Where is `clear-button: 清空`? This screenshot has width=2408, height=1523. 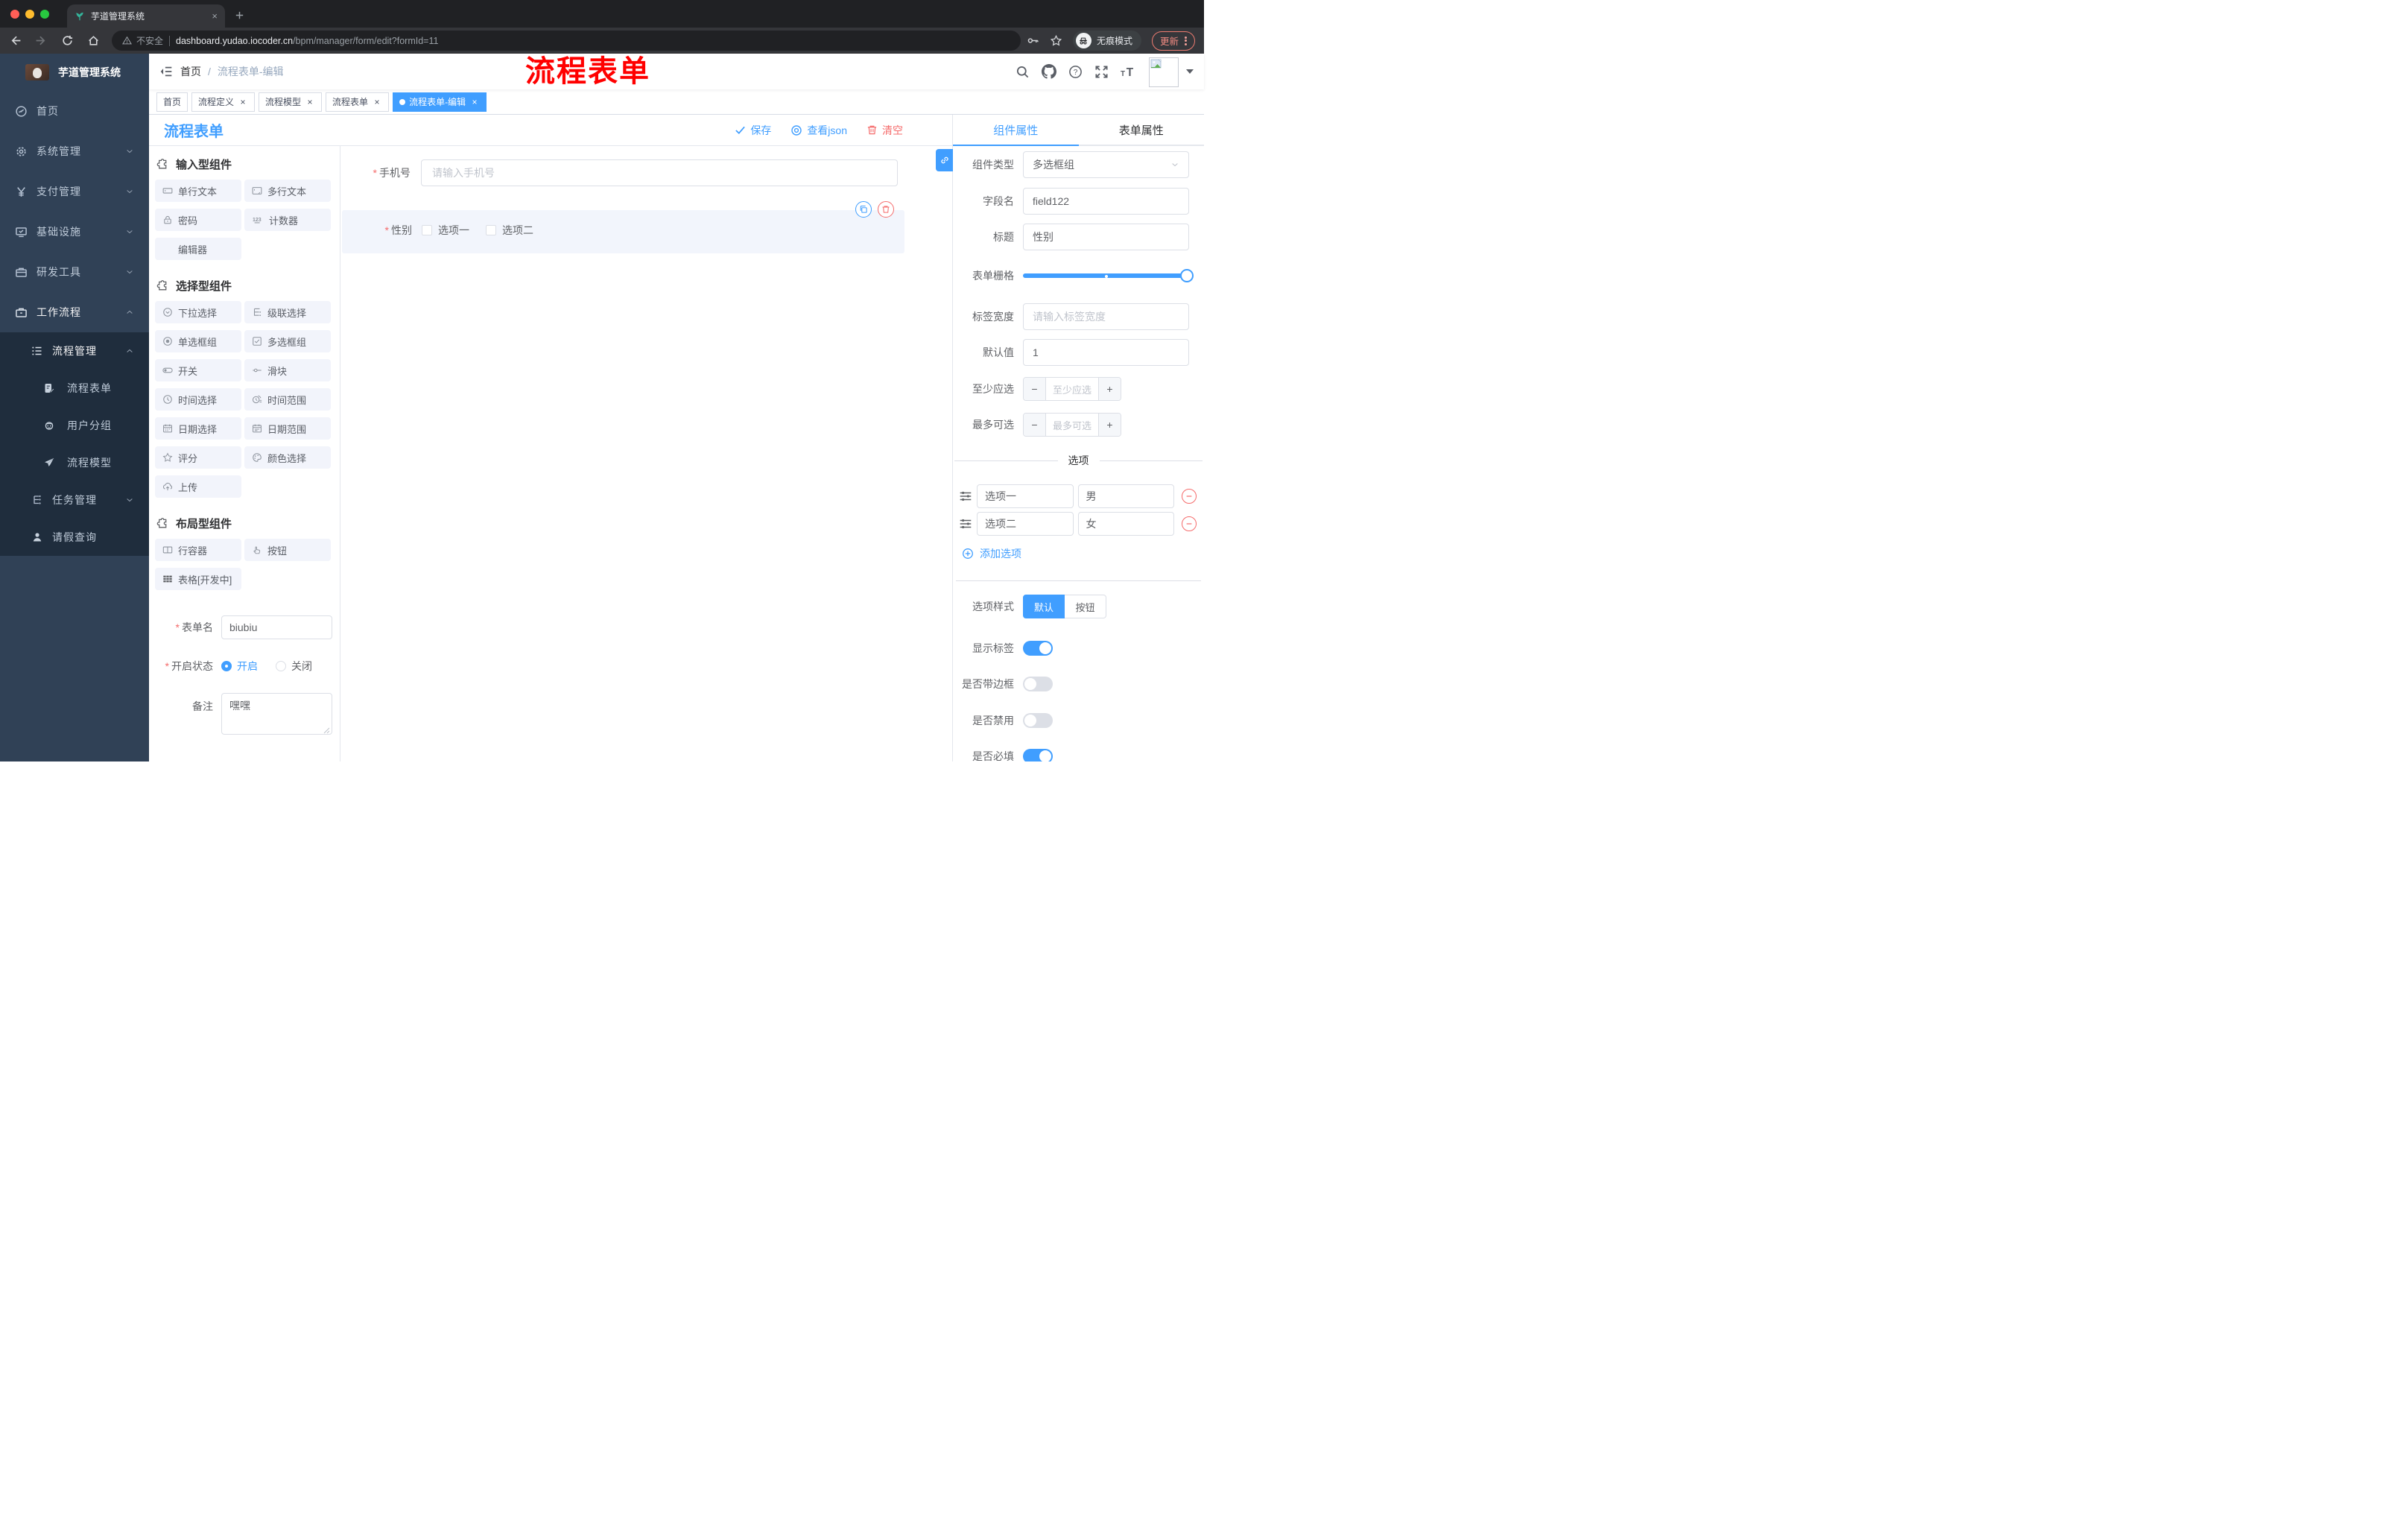
clear-button: 清空 is located at coordinates (884, 131).